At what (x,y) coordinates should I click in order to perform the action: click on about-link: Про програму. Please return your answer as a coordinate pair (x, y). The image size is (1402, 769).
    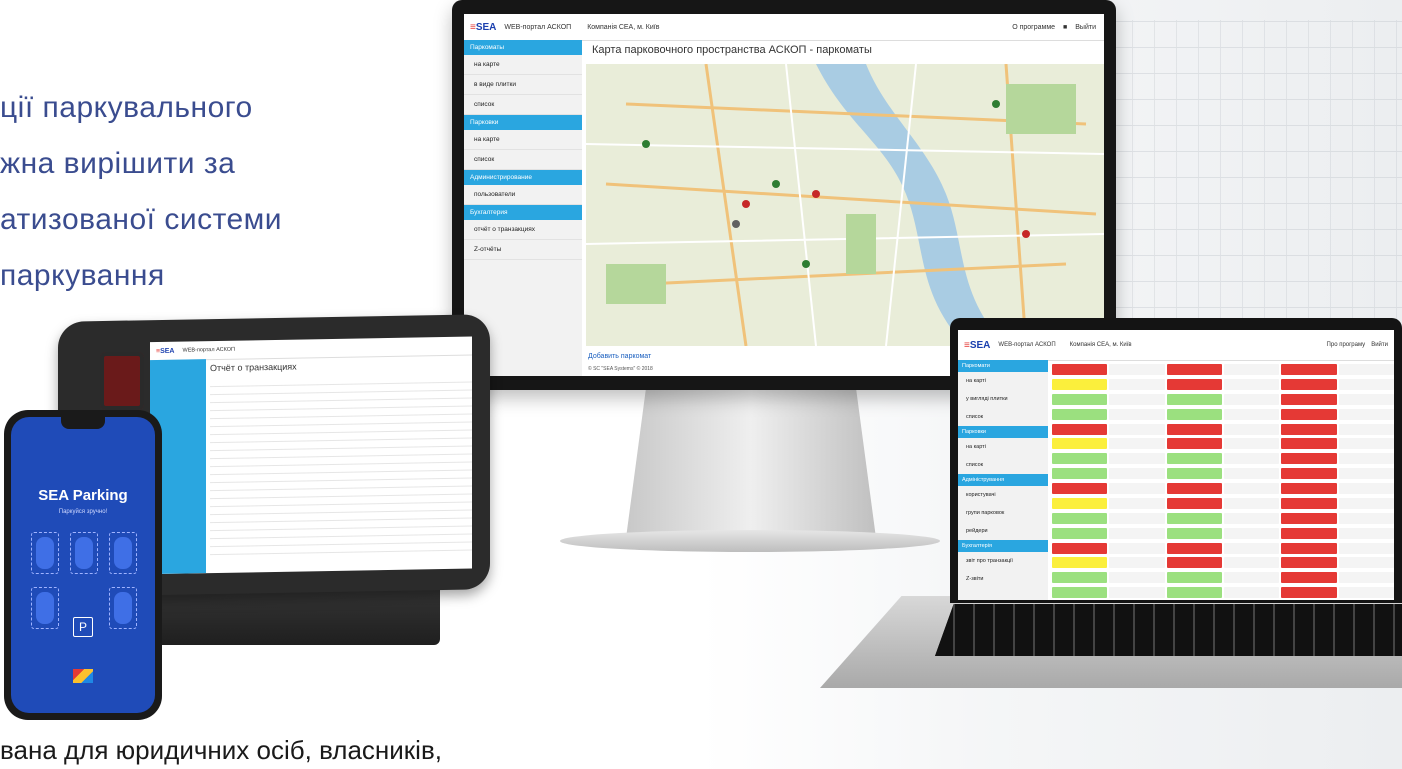
    Looking at the image, I should click on (1346, 345).